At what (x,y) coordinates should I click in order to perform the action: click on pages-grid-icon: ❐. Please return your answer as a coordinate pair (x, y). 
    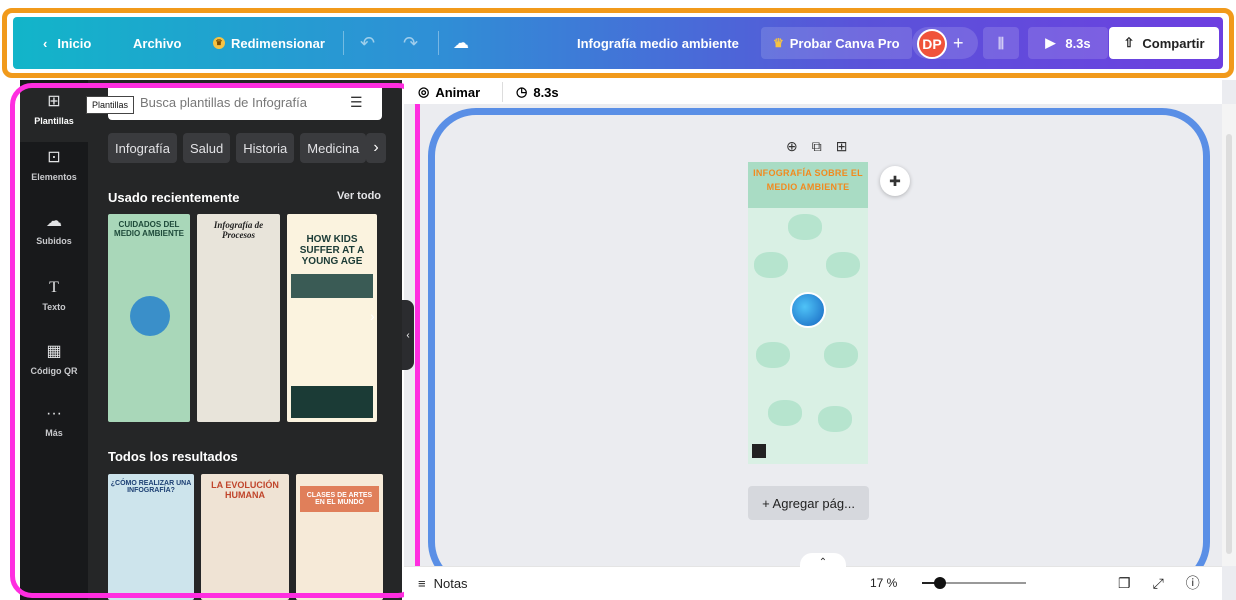
    Looking at the image, I should click on (1124, 583).